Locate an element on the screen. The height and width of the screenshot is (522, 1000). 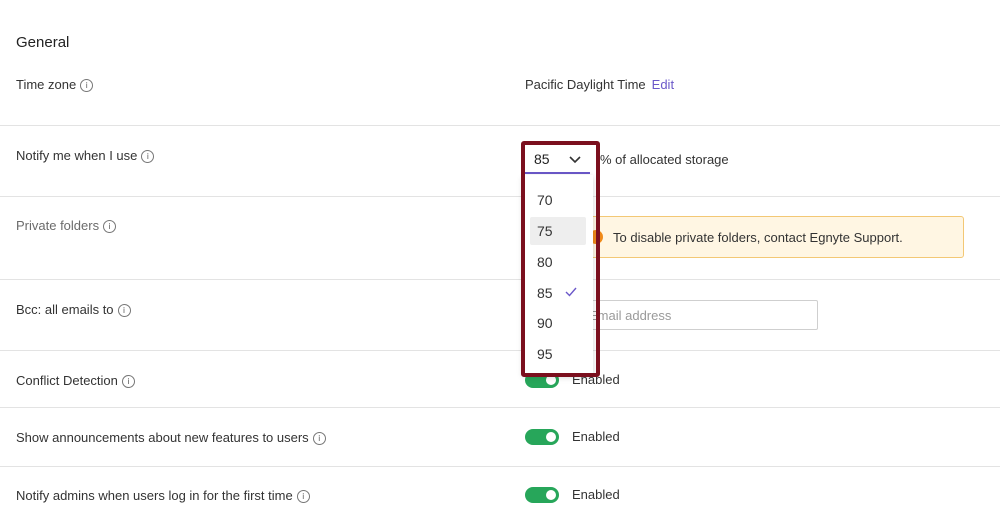
time-zone-text: Pacific Daylight Time is located at coordinates (585, 84).